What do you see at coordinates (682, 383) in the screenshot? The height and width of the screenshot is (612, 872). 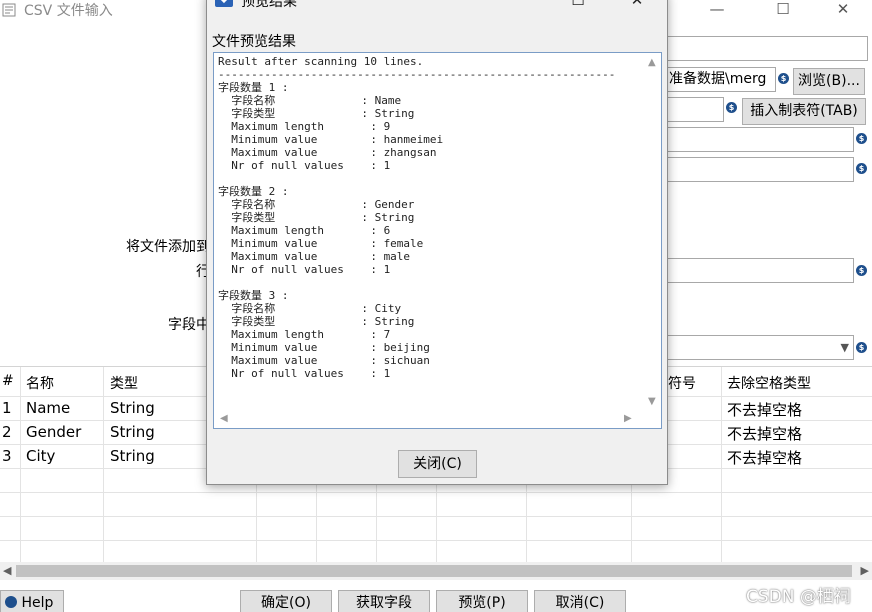 I see `column-header-symbol: 符号` at bounding box center [682, 383].